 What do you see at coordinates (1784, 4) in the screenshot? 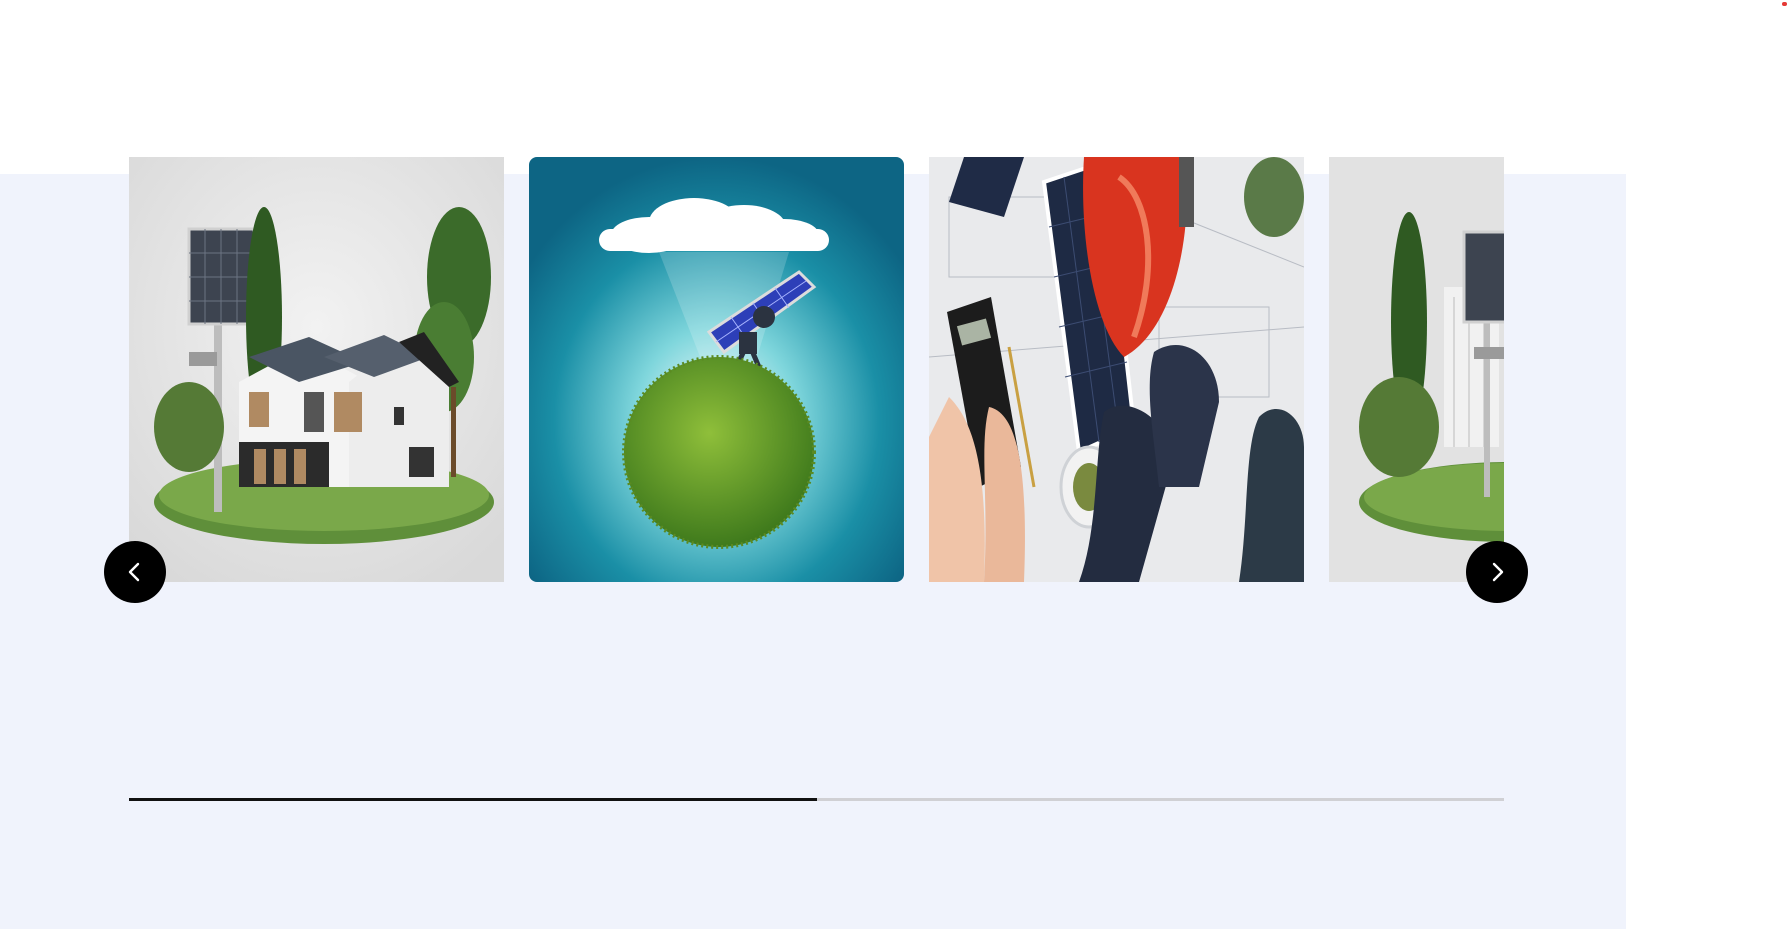
I see `corner-indicator` at bounding box center [1784, 4].